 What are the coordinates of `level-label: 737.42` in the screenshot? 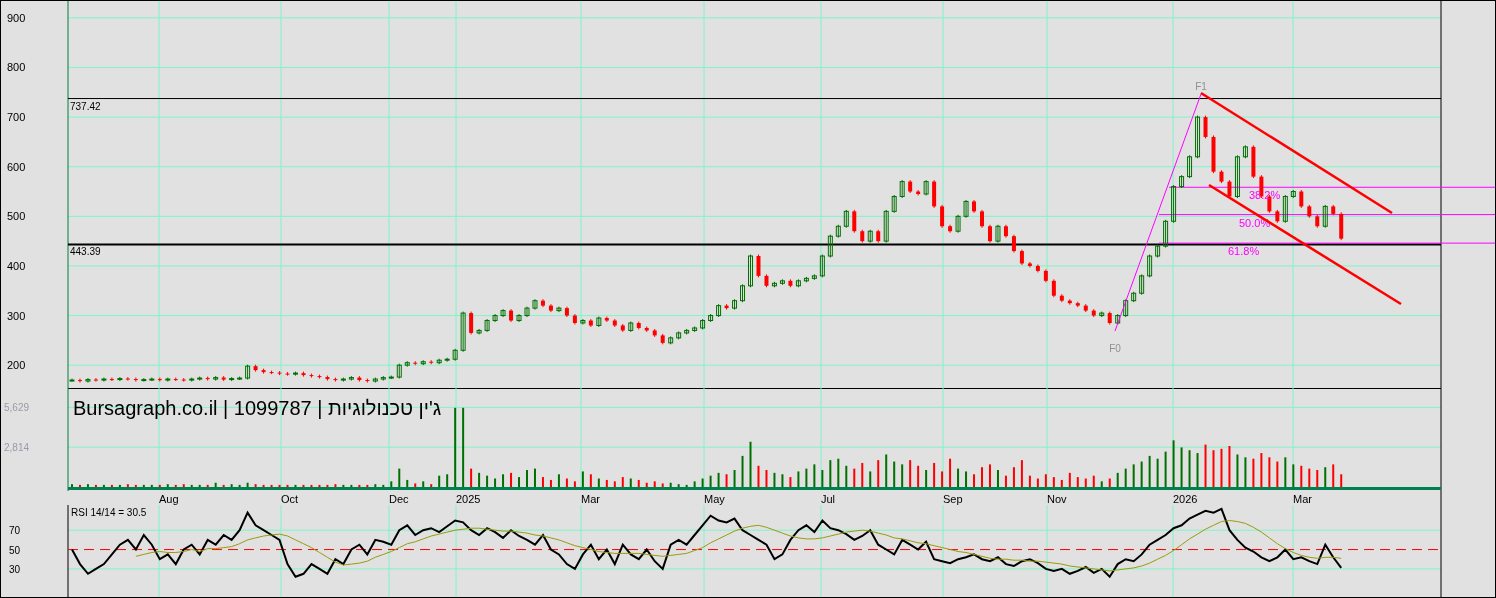 It's located at (85, 106).